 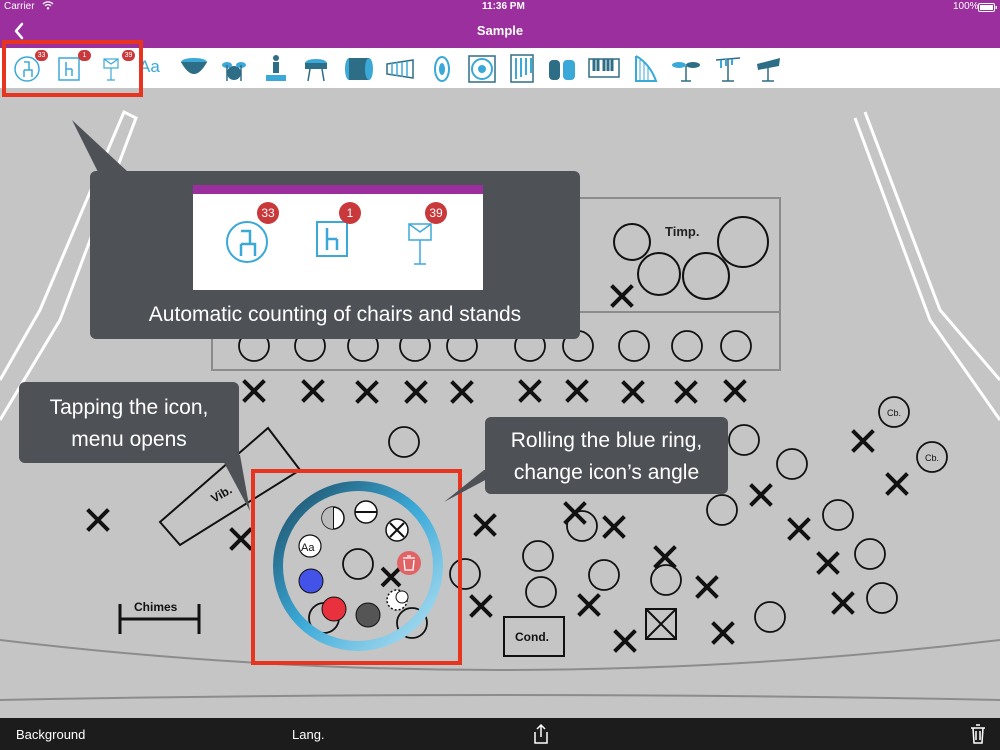 I want to click on conductor-box-icon, so click(x=661, y=624).